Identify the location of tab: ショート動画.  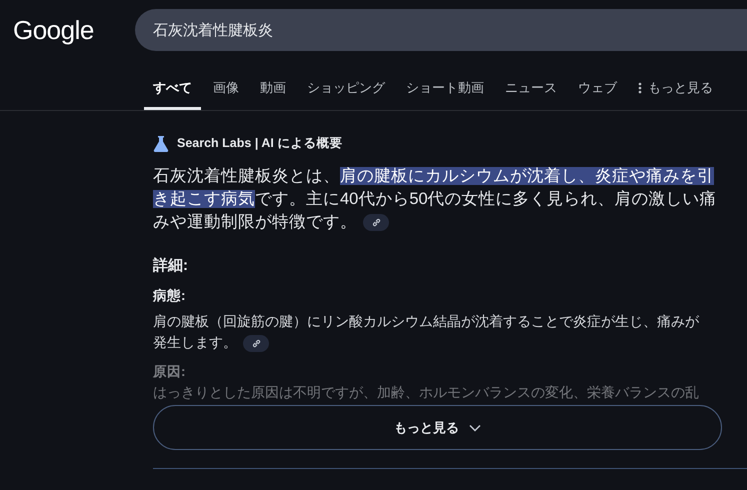
(445, 91).